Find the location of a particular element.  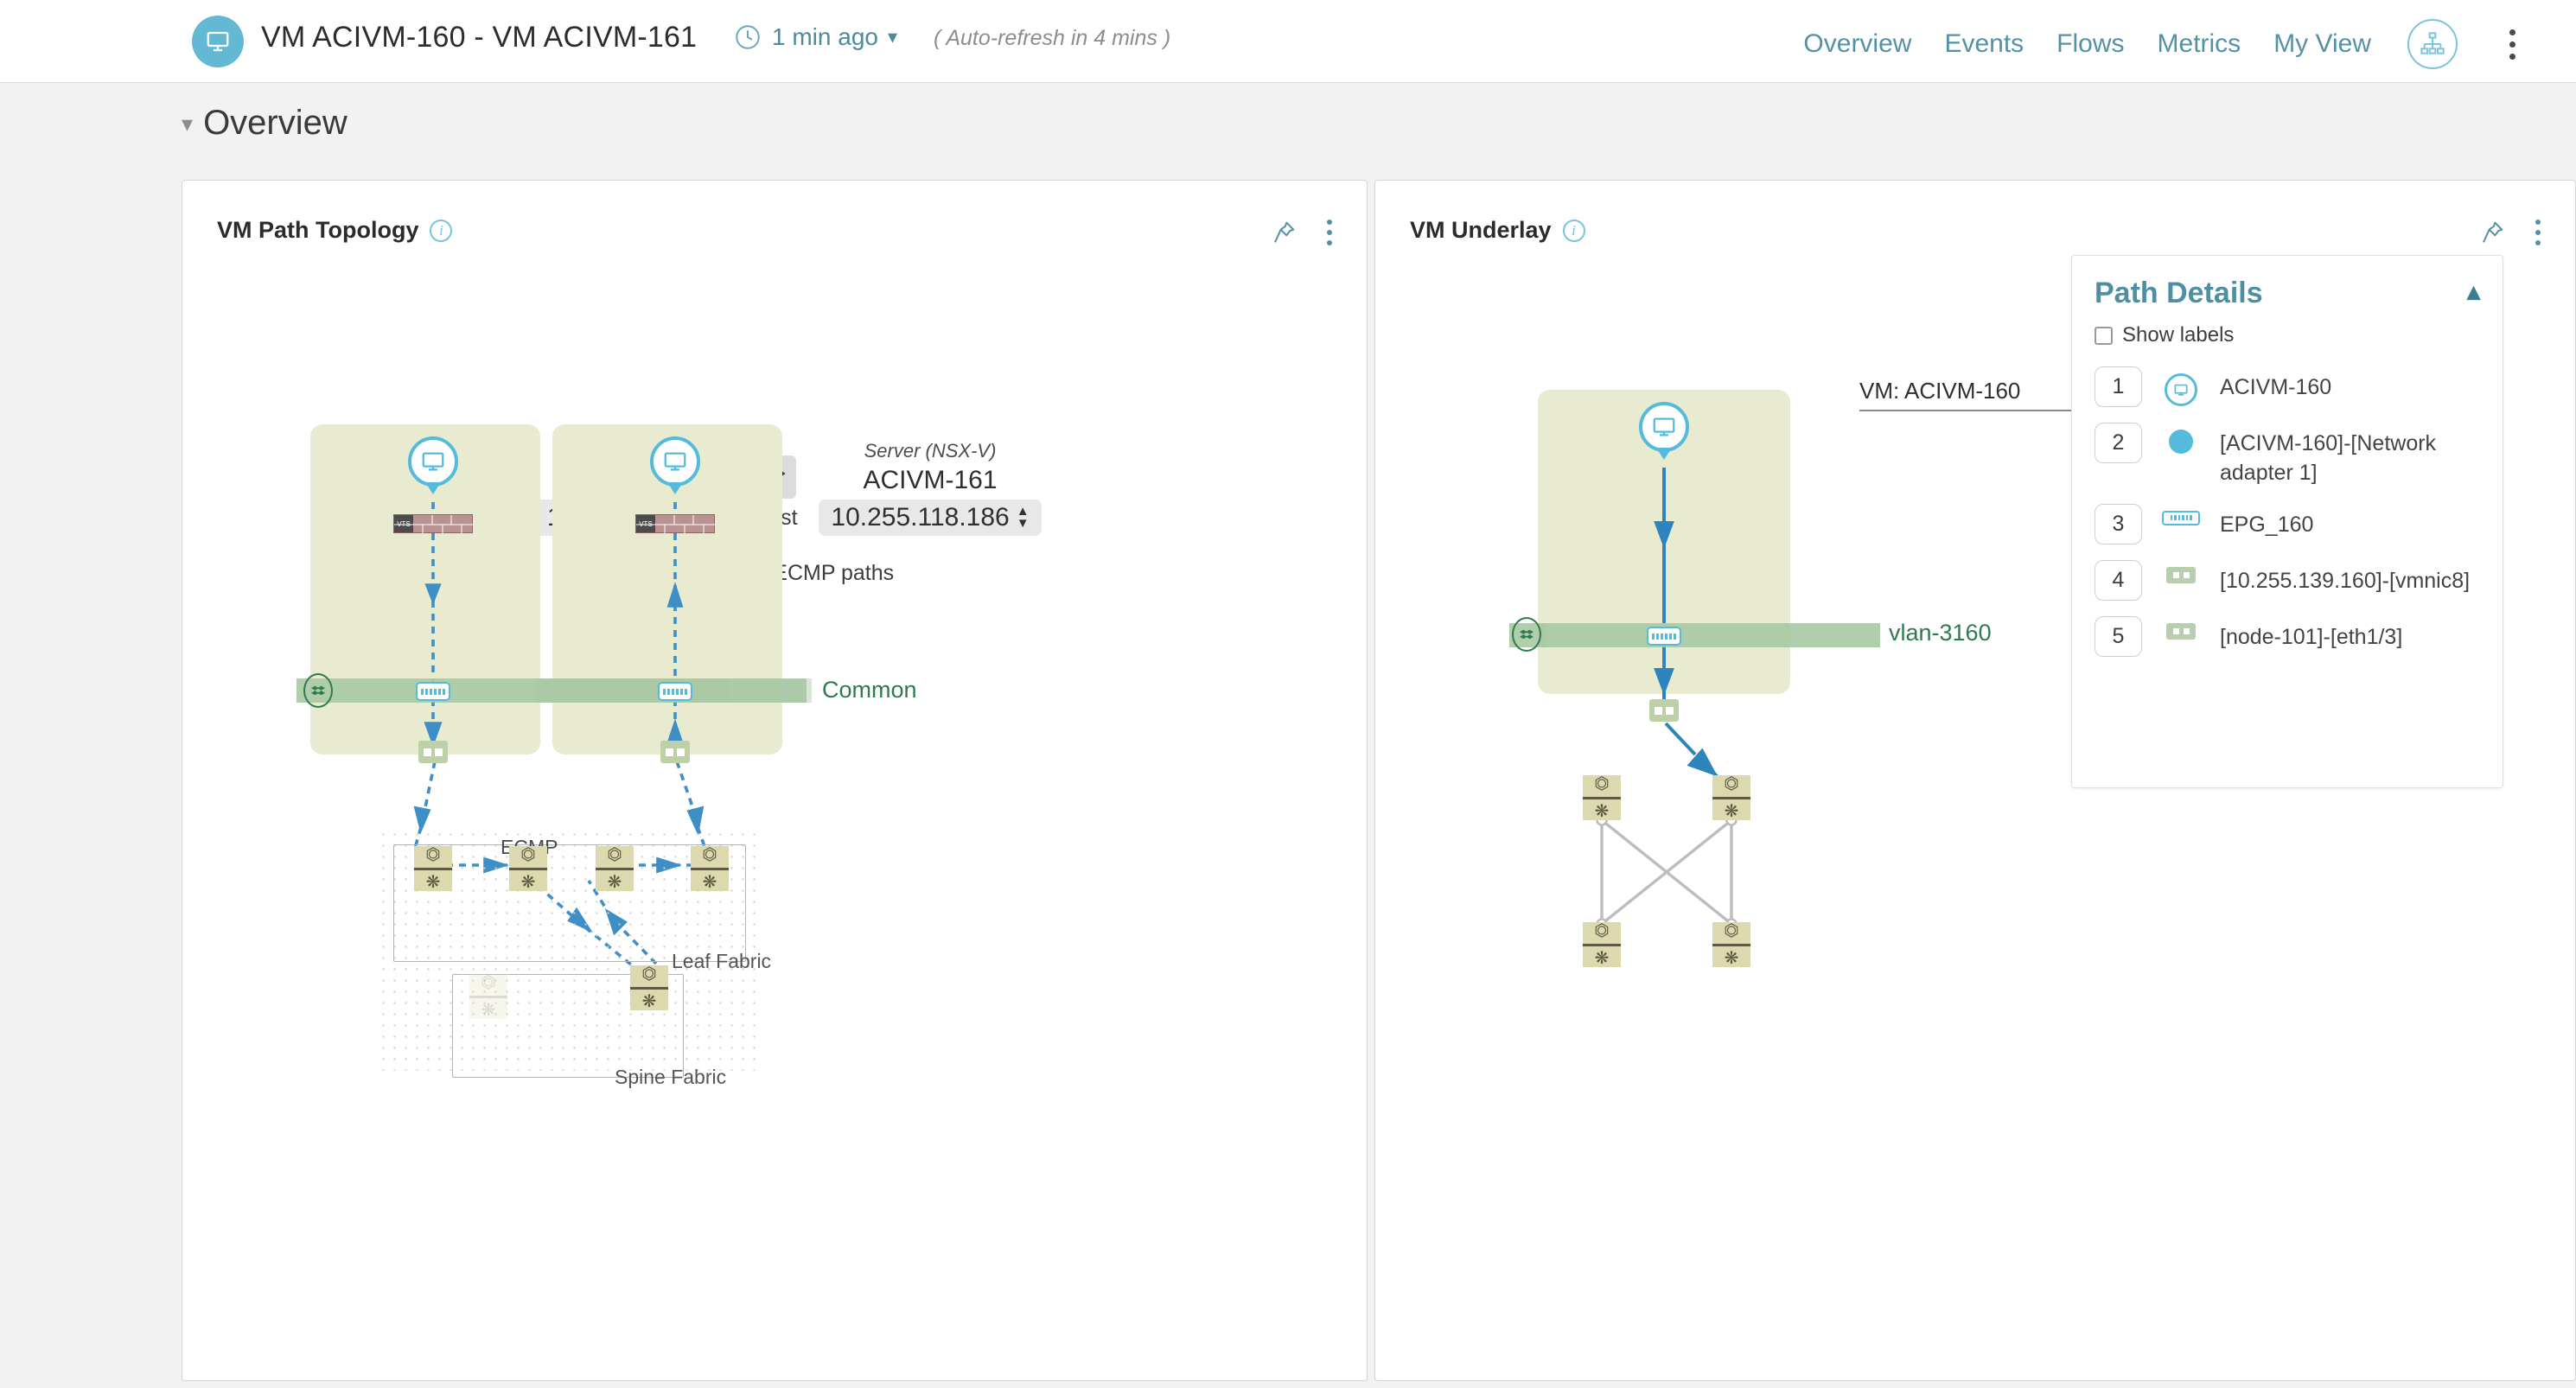

leaf-fabric-label: Leaf Fabric is located at coordinates (722, 961).